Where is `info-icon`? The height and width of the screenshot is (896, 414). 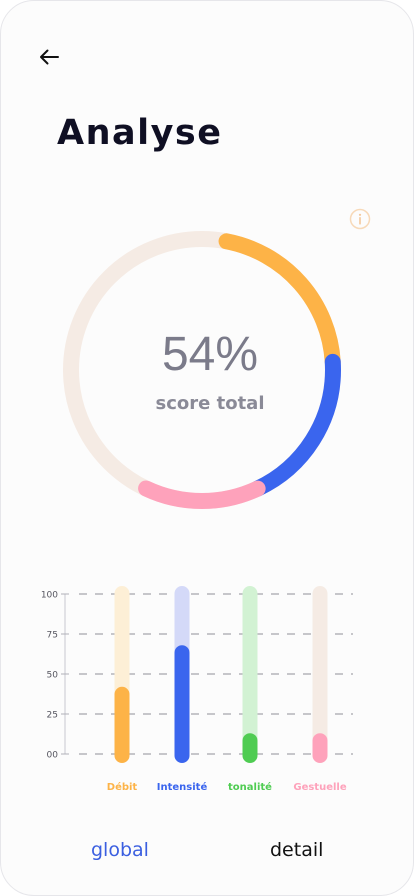 info-icon is located at coordinates (360, 219).